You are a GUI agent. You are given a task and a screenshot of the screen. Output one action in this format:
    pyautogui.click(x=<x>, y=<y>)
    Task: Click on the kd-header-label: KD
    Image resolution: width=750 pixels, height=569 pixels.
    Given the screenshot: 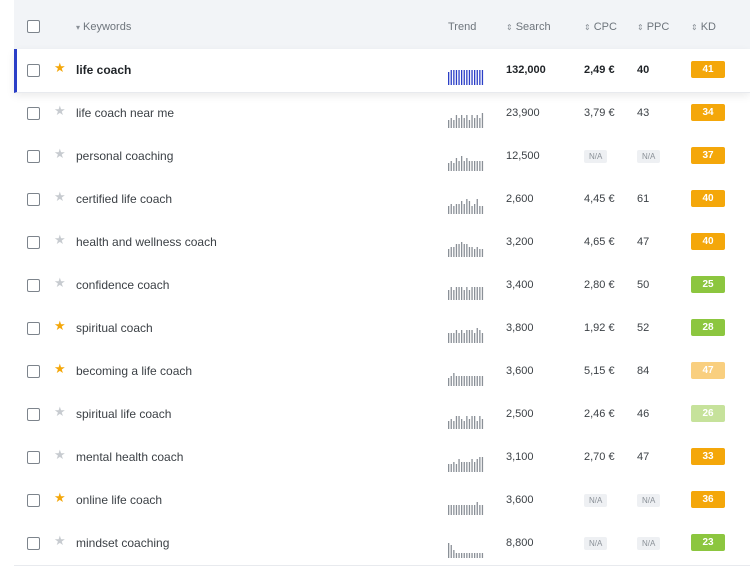 What is the action you would take?
    pyautogui.click(x=708, y=27)
    